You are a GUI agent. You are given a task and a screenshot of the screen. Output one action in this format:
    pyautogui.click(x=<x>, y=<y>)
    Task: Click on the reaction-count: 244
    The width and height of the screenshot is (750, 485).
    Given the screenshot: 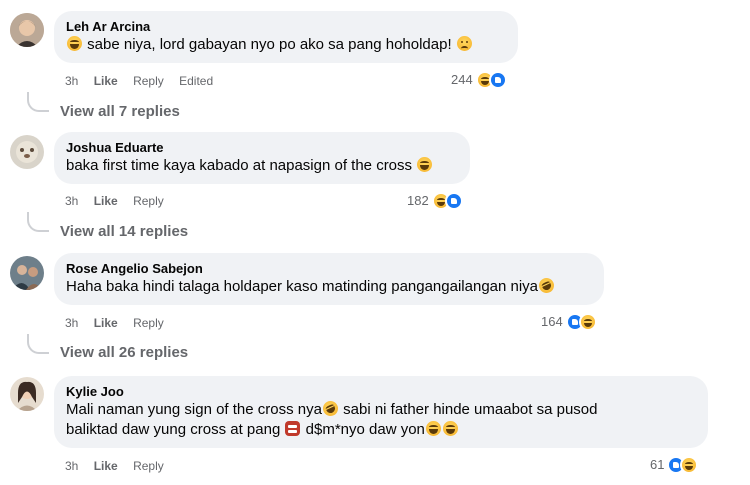 What is the action you would take?
    pyautogui.click(x=462, y=79)
    